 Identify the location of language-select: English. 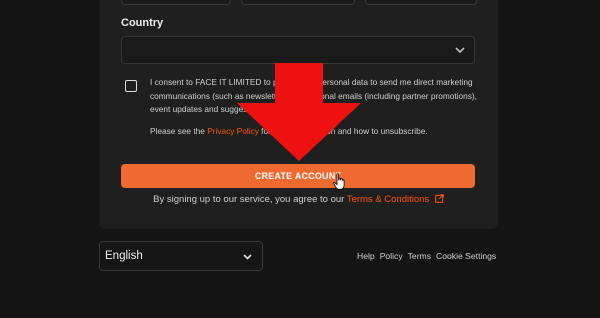
(181, 256).